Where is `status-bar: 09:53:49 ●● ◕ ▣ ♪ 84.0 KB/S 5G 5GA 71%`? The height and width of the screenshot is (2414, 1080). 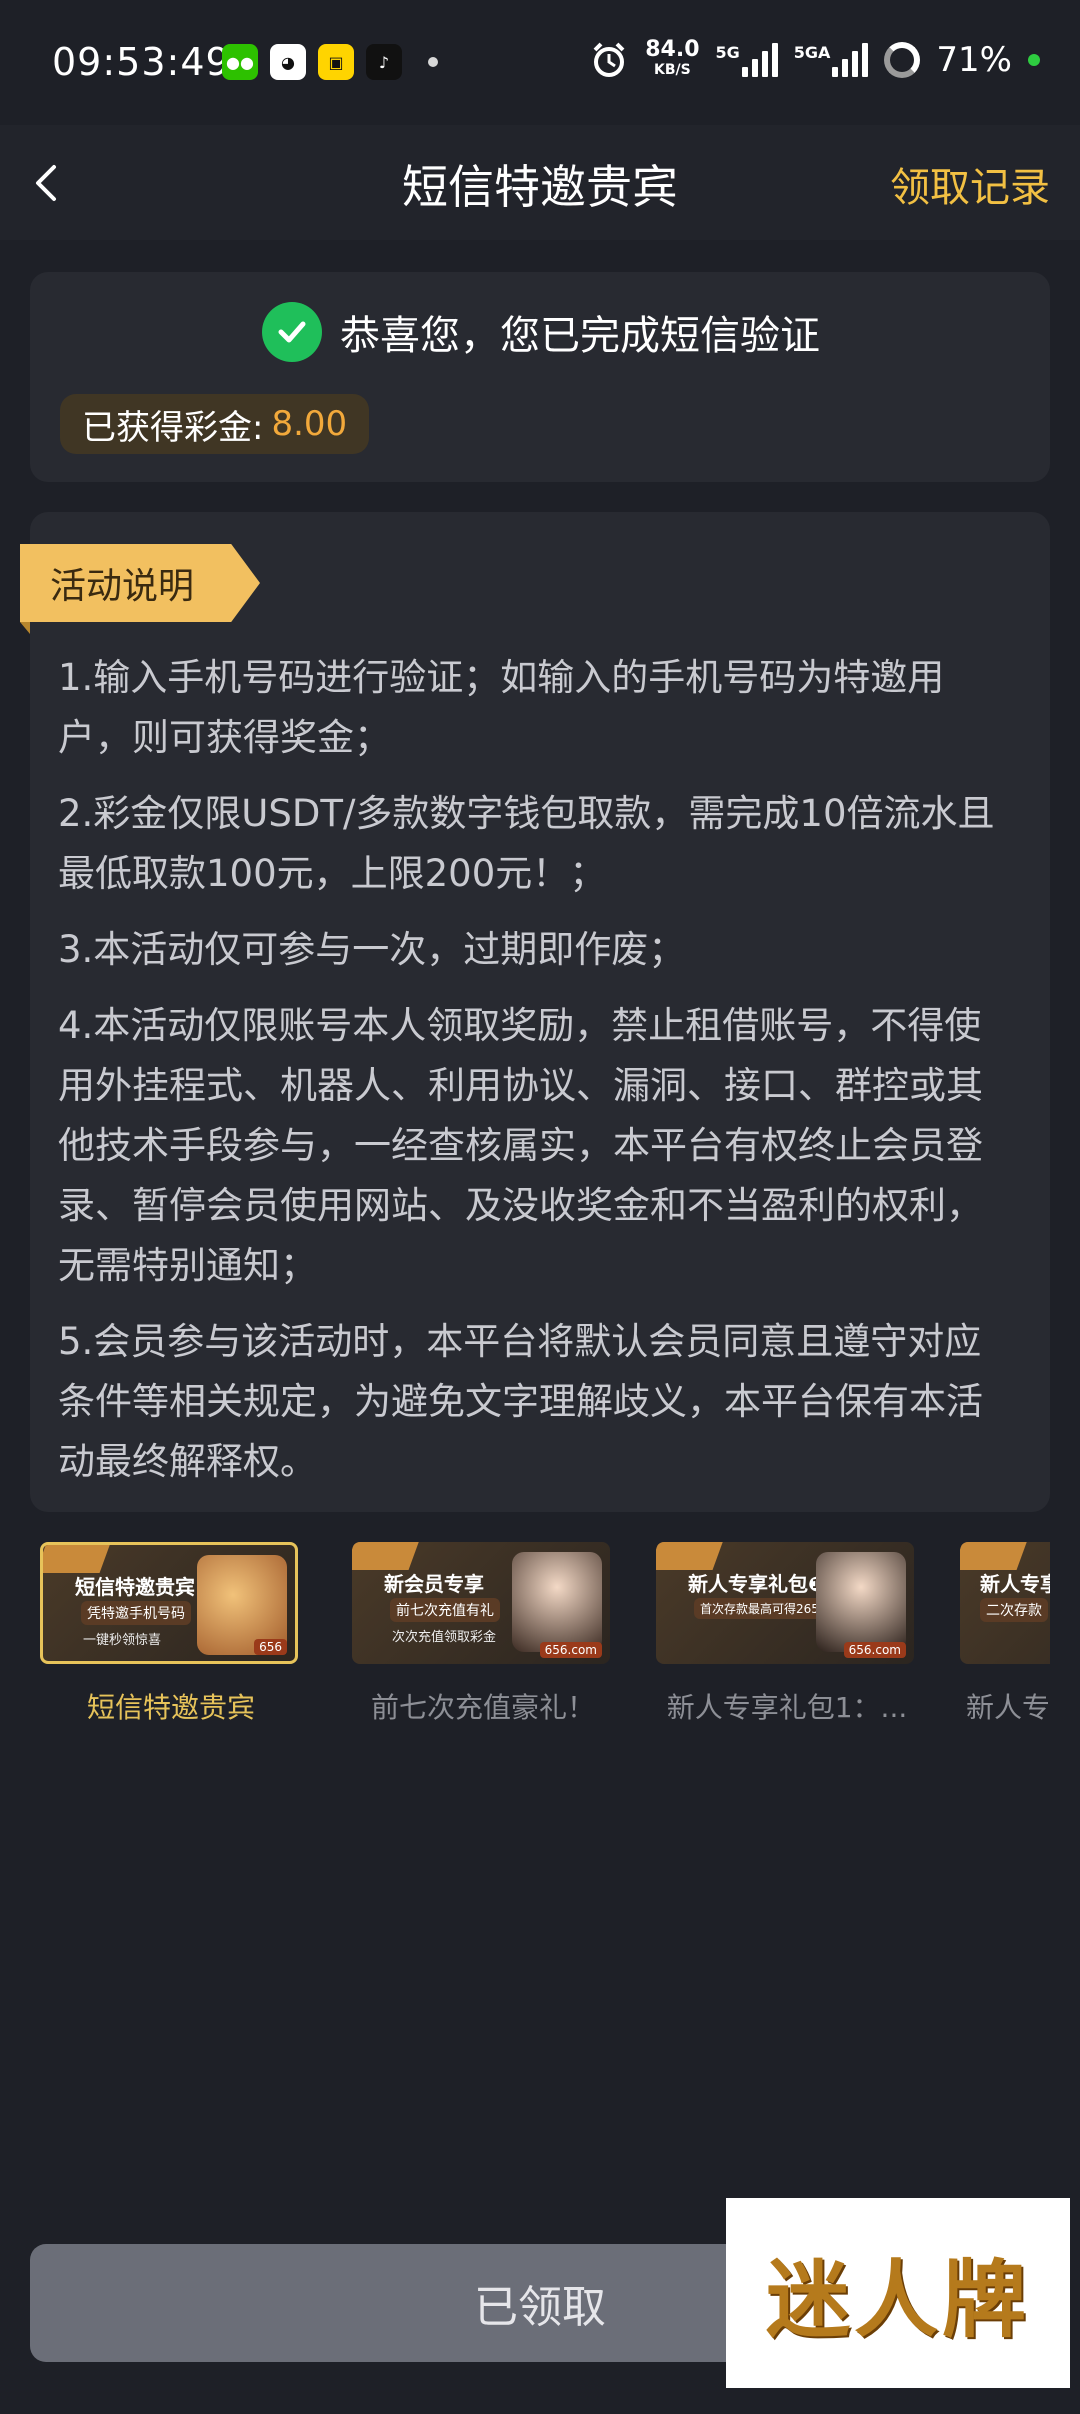 status-bar: 09:53:49 ●● ◕ ▣ ♪ 84.0 KB/S 5G 5GA 71% is located at coordinates (540, 62).